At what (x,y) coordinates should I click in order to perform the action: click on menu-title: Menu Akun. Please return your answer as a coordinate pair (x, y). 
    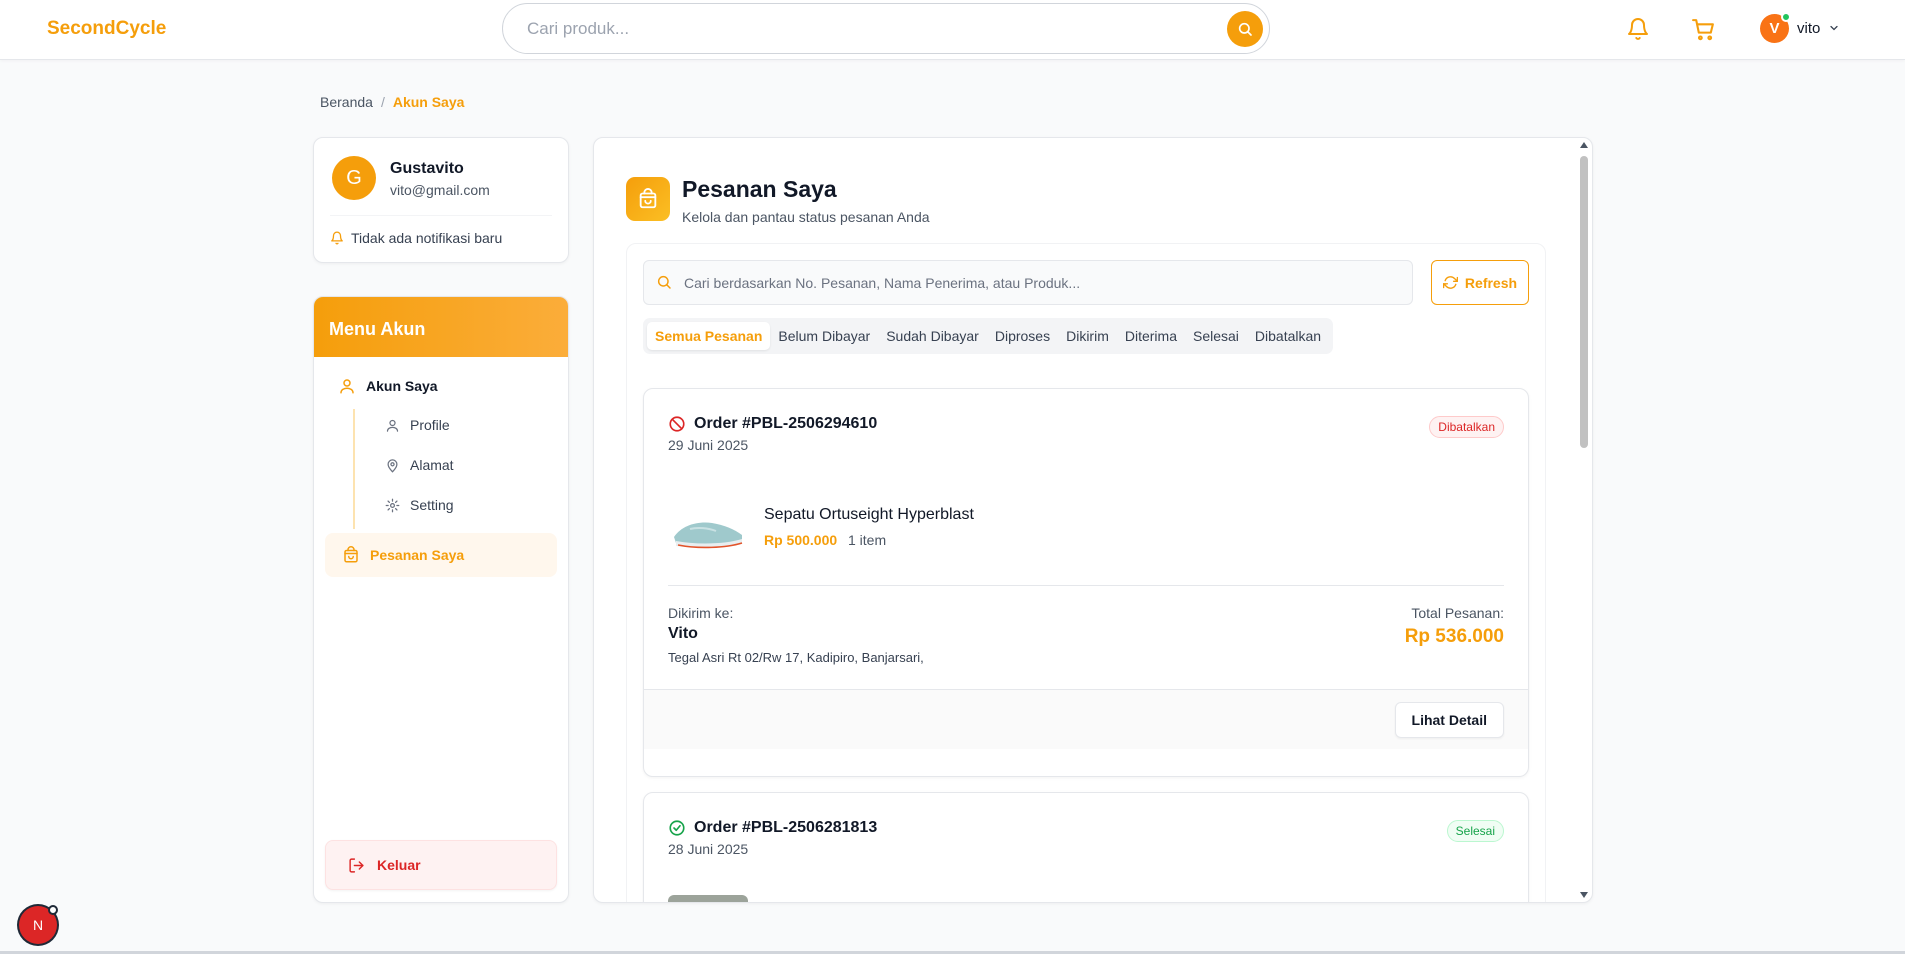
    Looking at the image, I should click on (441, 327).